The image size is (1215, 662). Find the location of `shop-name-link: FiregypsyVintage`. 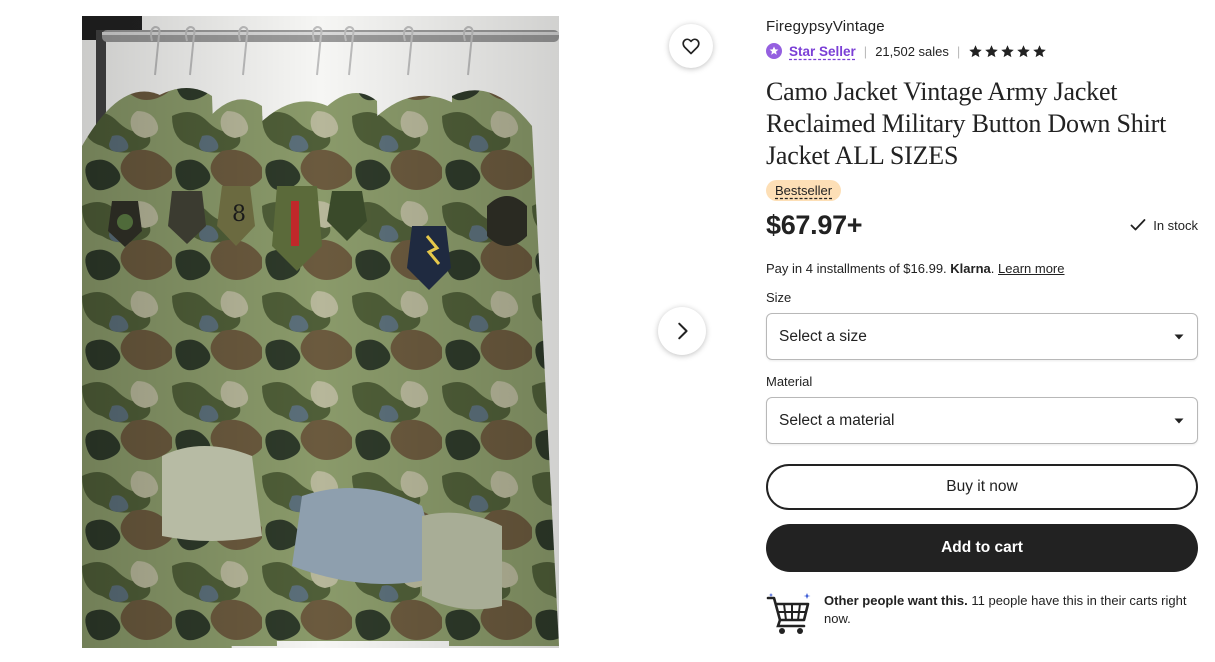

shop-name-link: FiregypsyVintage is located at coordinates (982, 26).